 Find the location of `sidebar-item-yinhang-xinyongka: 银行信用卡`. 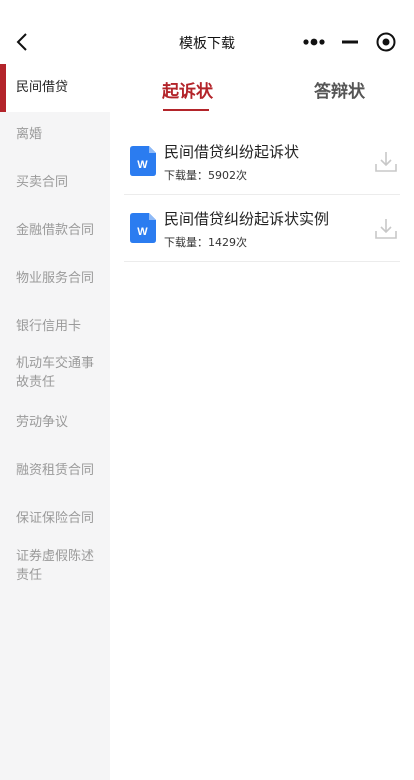

sidebar-item-yinhang-xinyongka: 银行信用卡 is located at coordinates (55, 326).